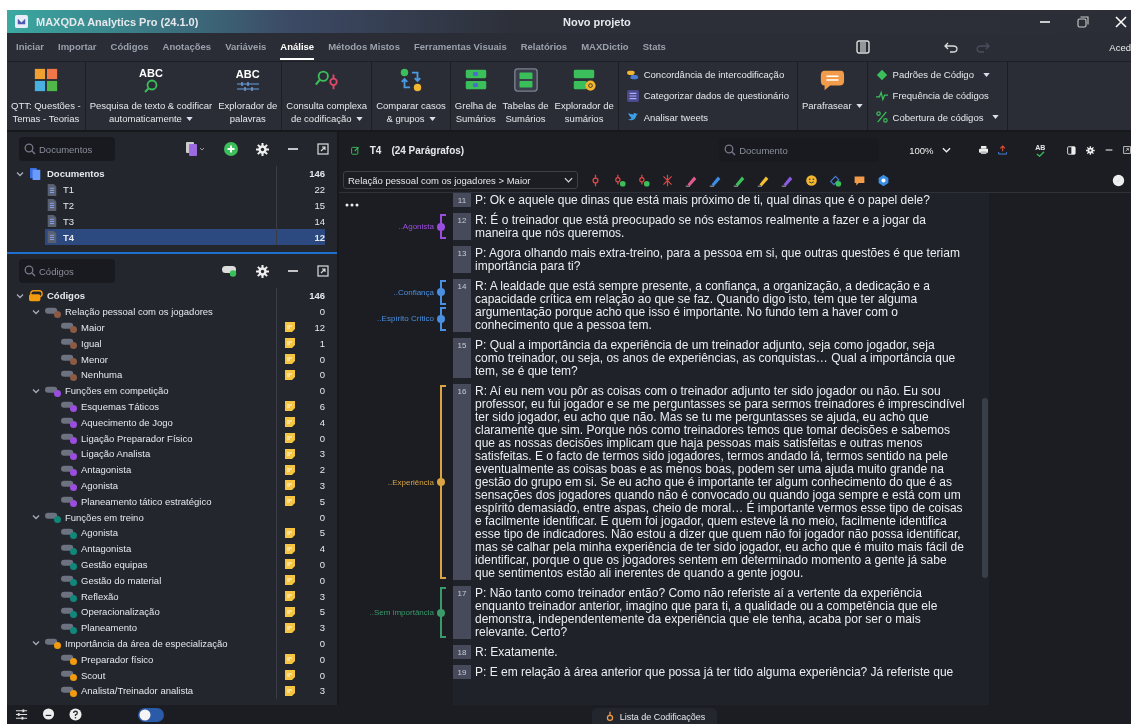  Describe the element at coordinates (1072, 150) in the screenshot. I see `panel-icon` at that location.